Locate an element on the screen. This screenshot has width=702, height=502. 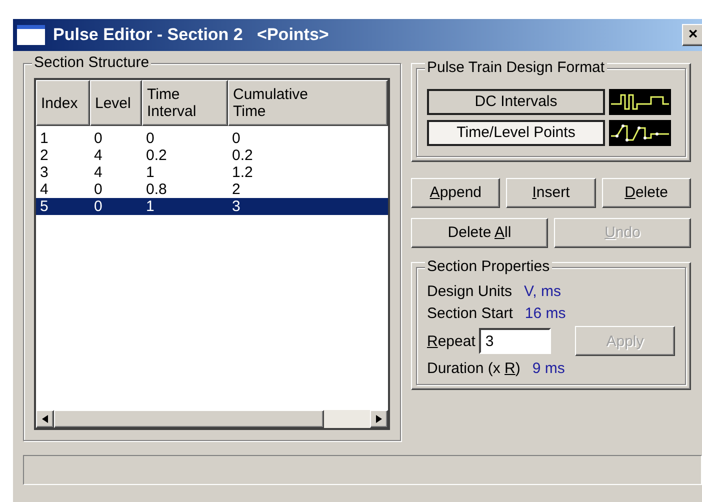
point-wave-icon is located at coordinates (640, 133).